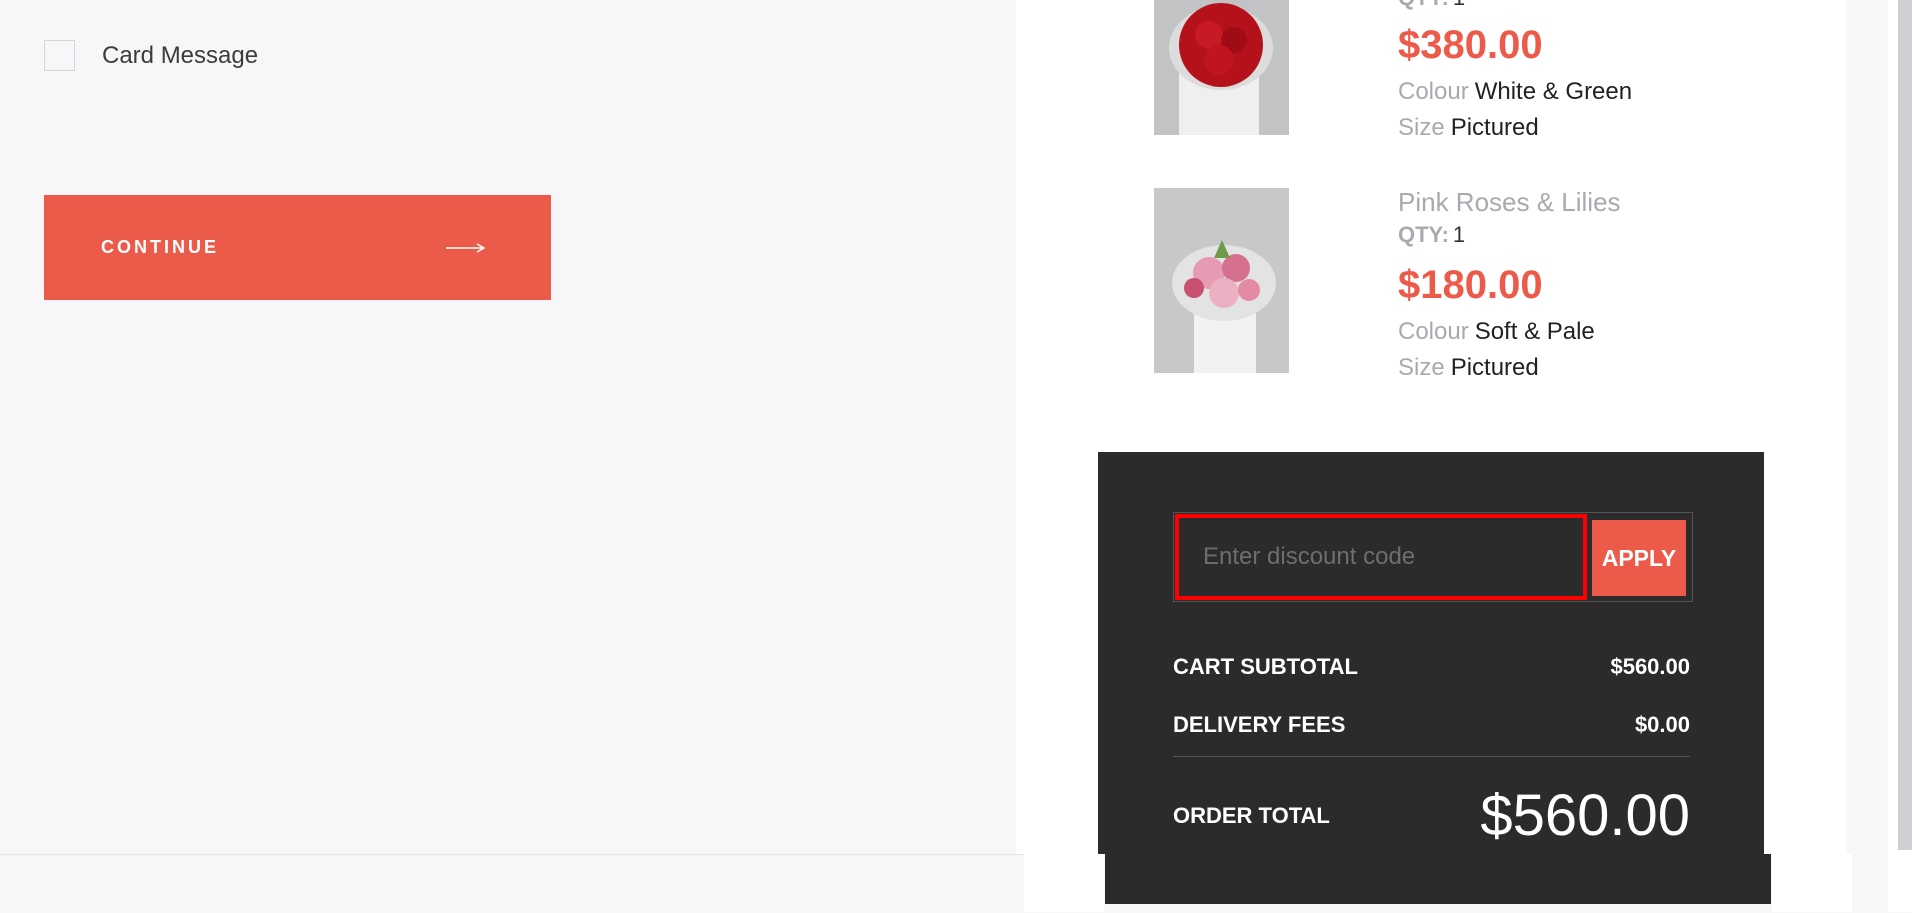 This screenshot has height=913, width=1912. I want to click on item-name: Pink Roses & Lilies, so click(1509, 202).